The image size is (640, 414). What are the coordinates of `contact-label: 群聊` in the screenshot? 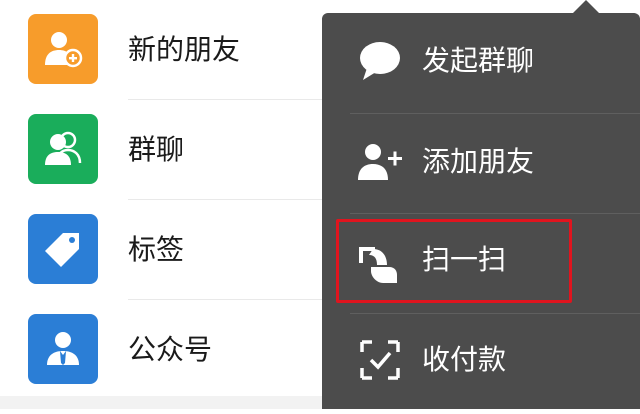 It's located at (156, 149).